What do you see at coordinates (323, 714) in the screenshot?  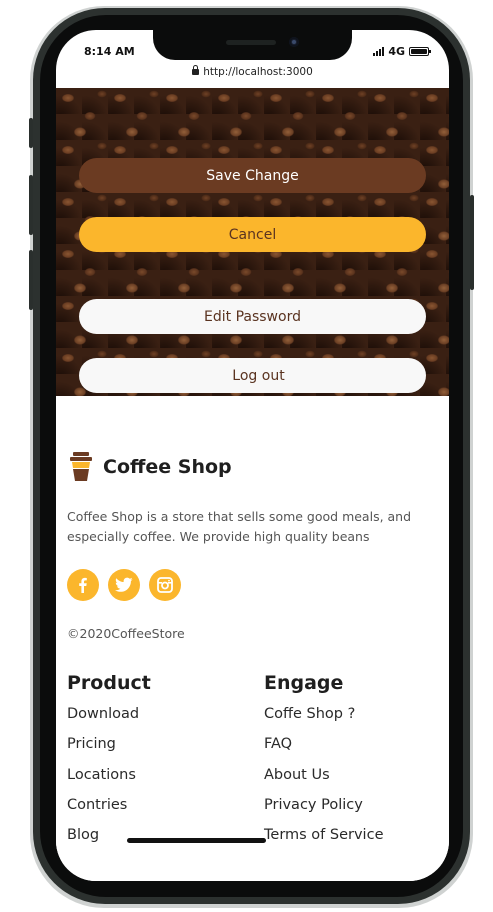 I see `footer-link-coffee-shop: Coffe Shop ?` at bounding box center [323, 714].